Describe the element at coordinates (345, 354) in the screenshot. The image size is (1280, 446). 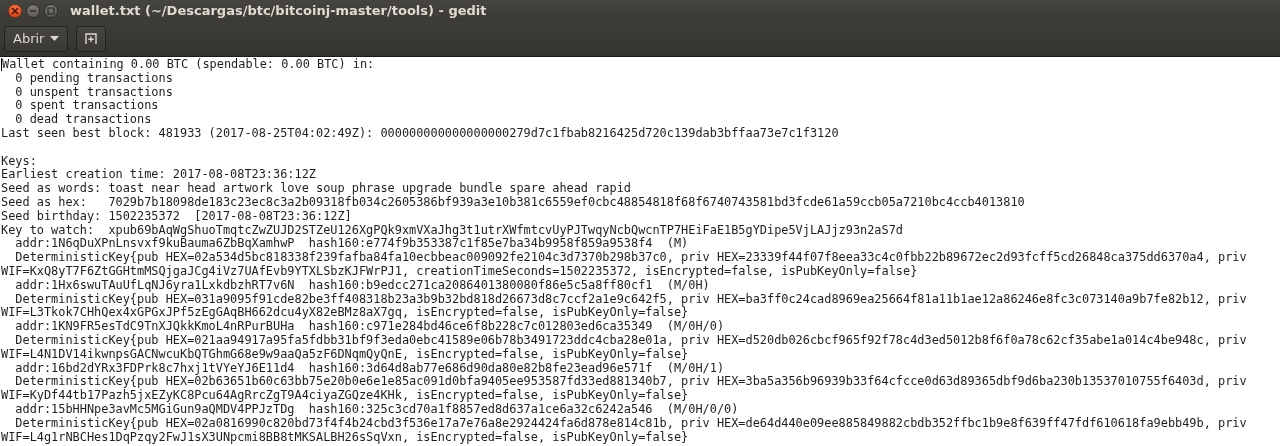
I see `text-line: WIF=L4N1DV14ikwnpsGACNwcuKbQTGhmG68e9w9aaQa5zF6DNqmQyQnE, isEncrypted=false, isPubKeyOnly=false}` at that location.